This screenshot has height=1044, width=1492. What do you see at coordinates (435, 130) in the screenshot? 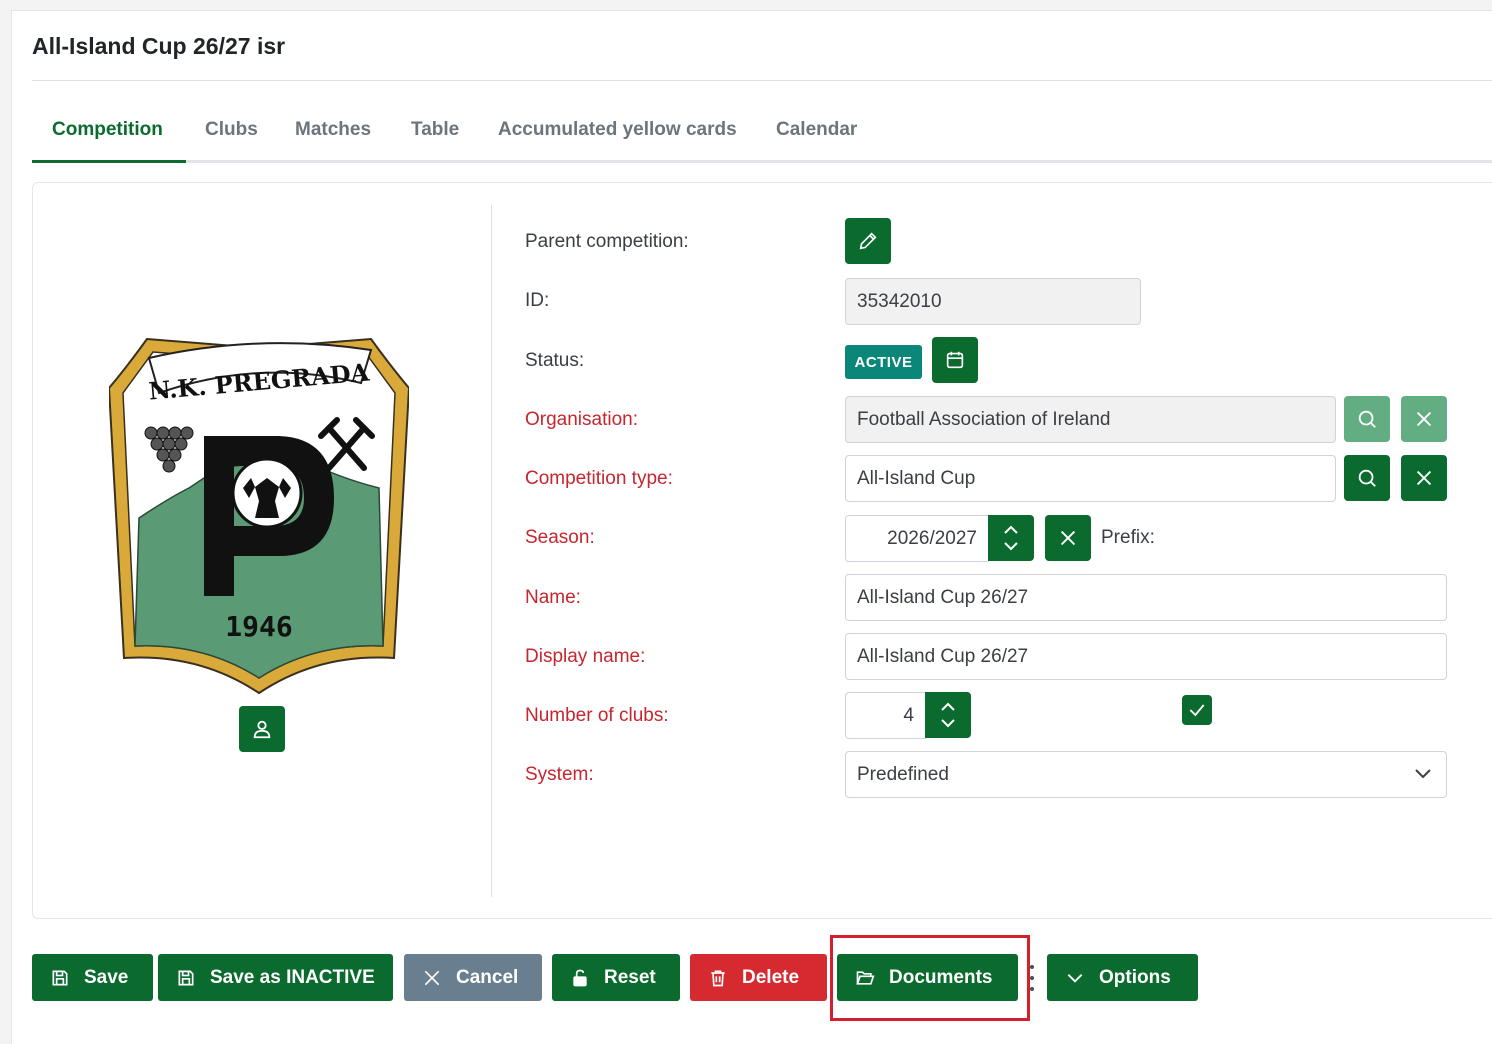
I see `tab-table: Table` at bounding box center [435, 130].